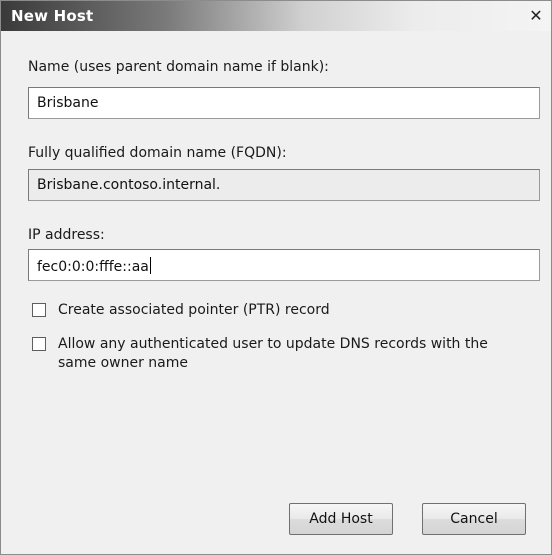 Image resolution: width=552 pixels, height=555 pixels. I want to click on dialog-title: New Host, so click(52, 16).